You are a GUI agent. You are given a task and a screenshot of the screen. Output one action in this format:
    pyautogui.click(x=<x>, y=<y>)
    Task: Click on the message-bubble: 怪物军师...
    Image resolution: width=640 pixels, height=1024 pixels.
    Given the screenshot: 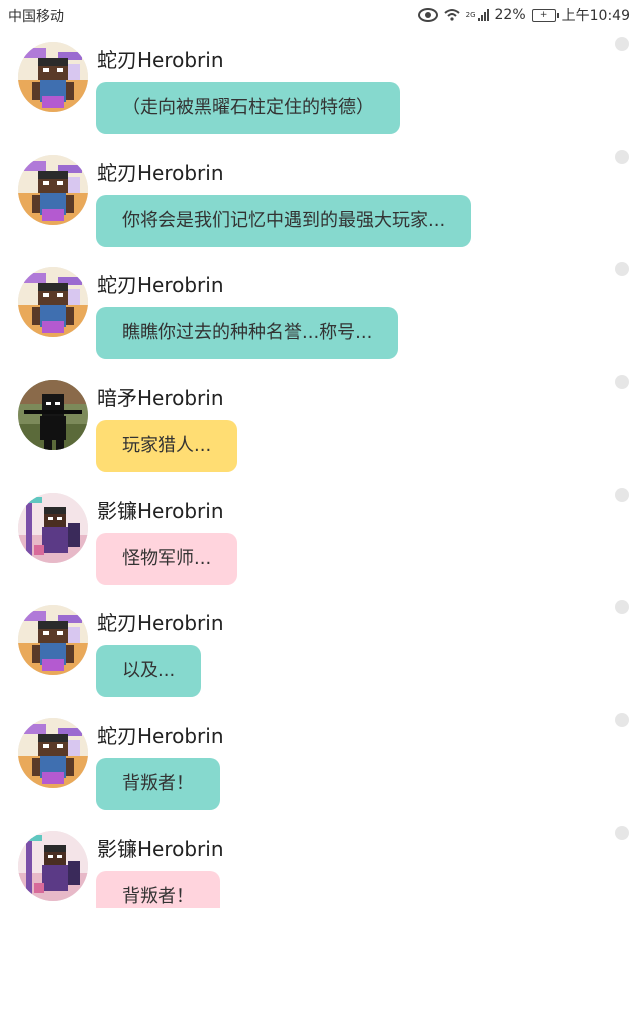 What is the action you would take?
    pyautogui.click(x=167, y=558)
    